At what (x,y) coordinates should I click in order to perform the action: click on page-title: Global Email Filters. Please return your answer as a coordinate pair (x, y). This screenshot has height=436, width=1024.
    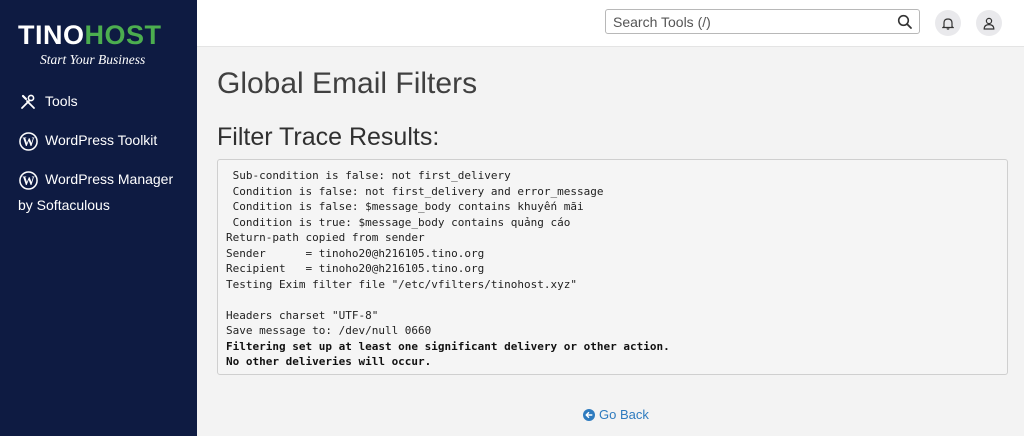
    Looking at the image, I should click on (347, 83).